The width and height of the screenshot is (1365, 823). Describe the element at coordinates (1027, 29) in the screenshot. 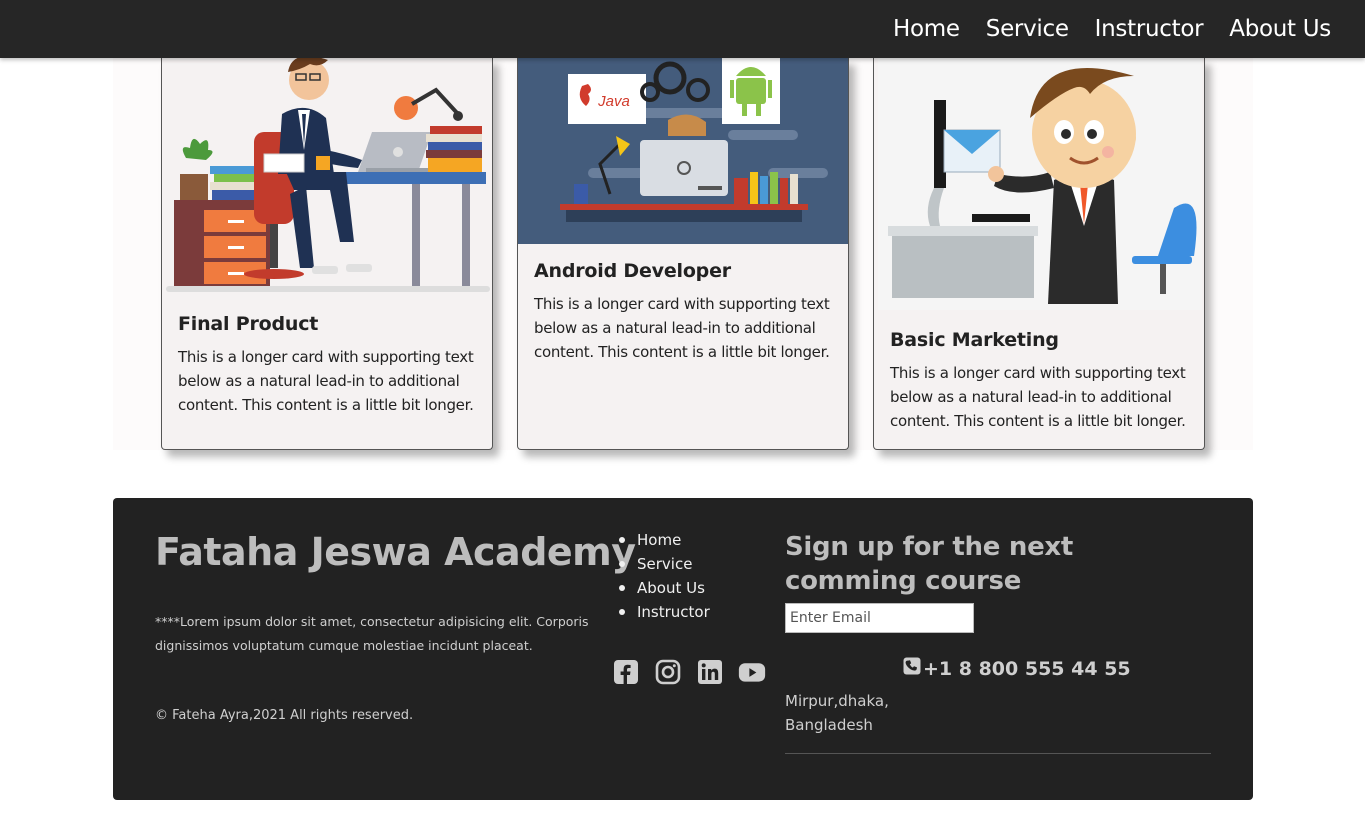

I see `nav-link-service: Service` at that location.